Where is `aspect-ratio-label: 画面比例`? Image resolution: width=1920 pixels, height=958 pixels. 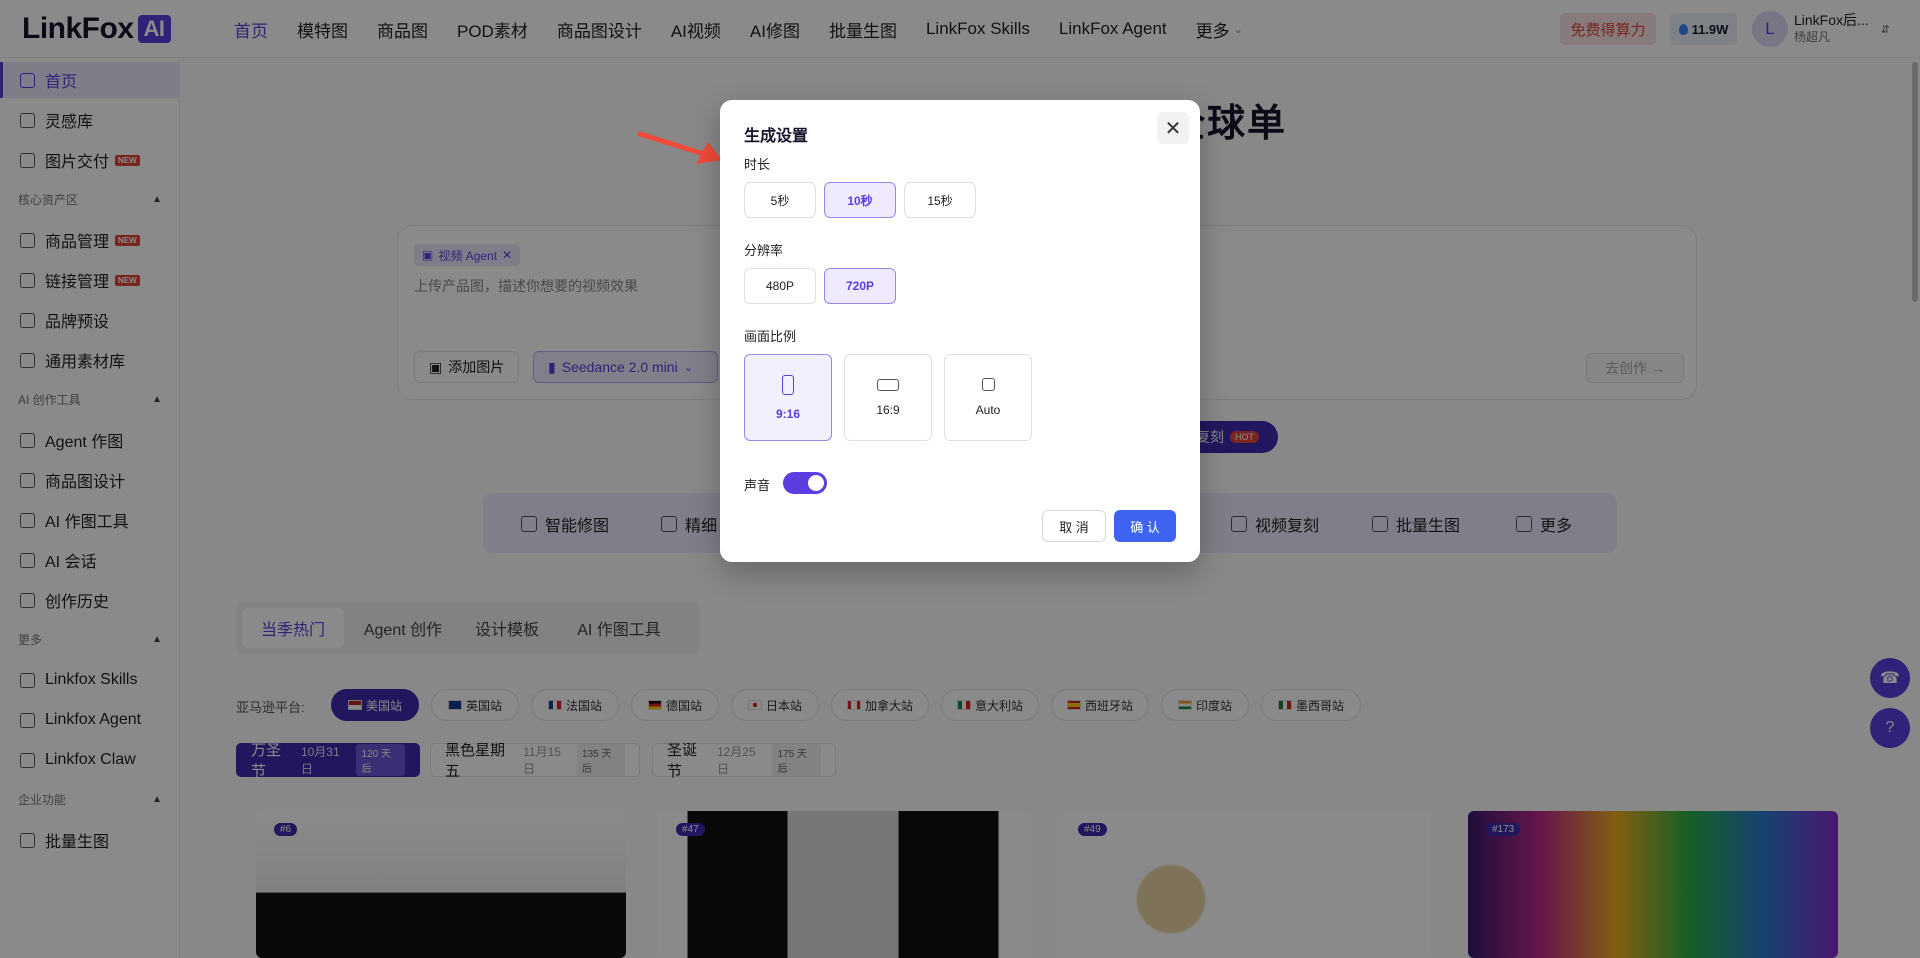 aspect-ratio-label: 画面比例 is located at coordinates (770, 336).